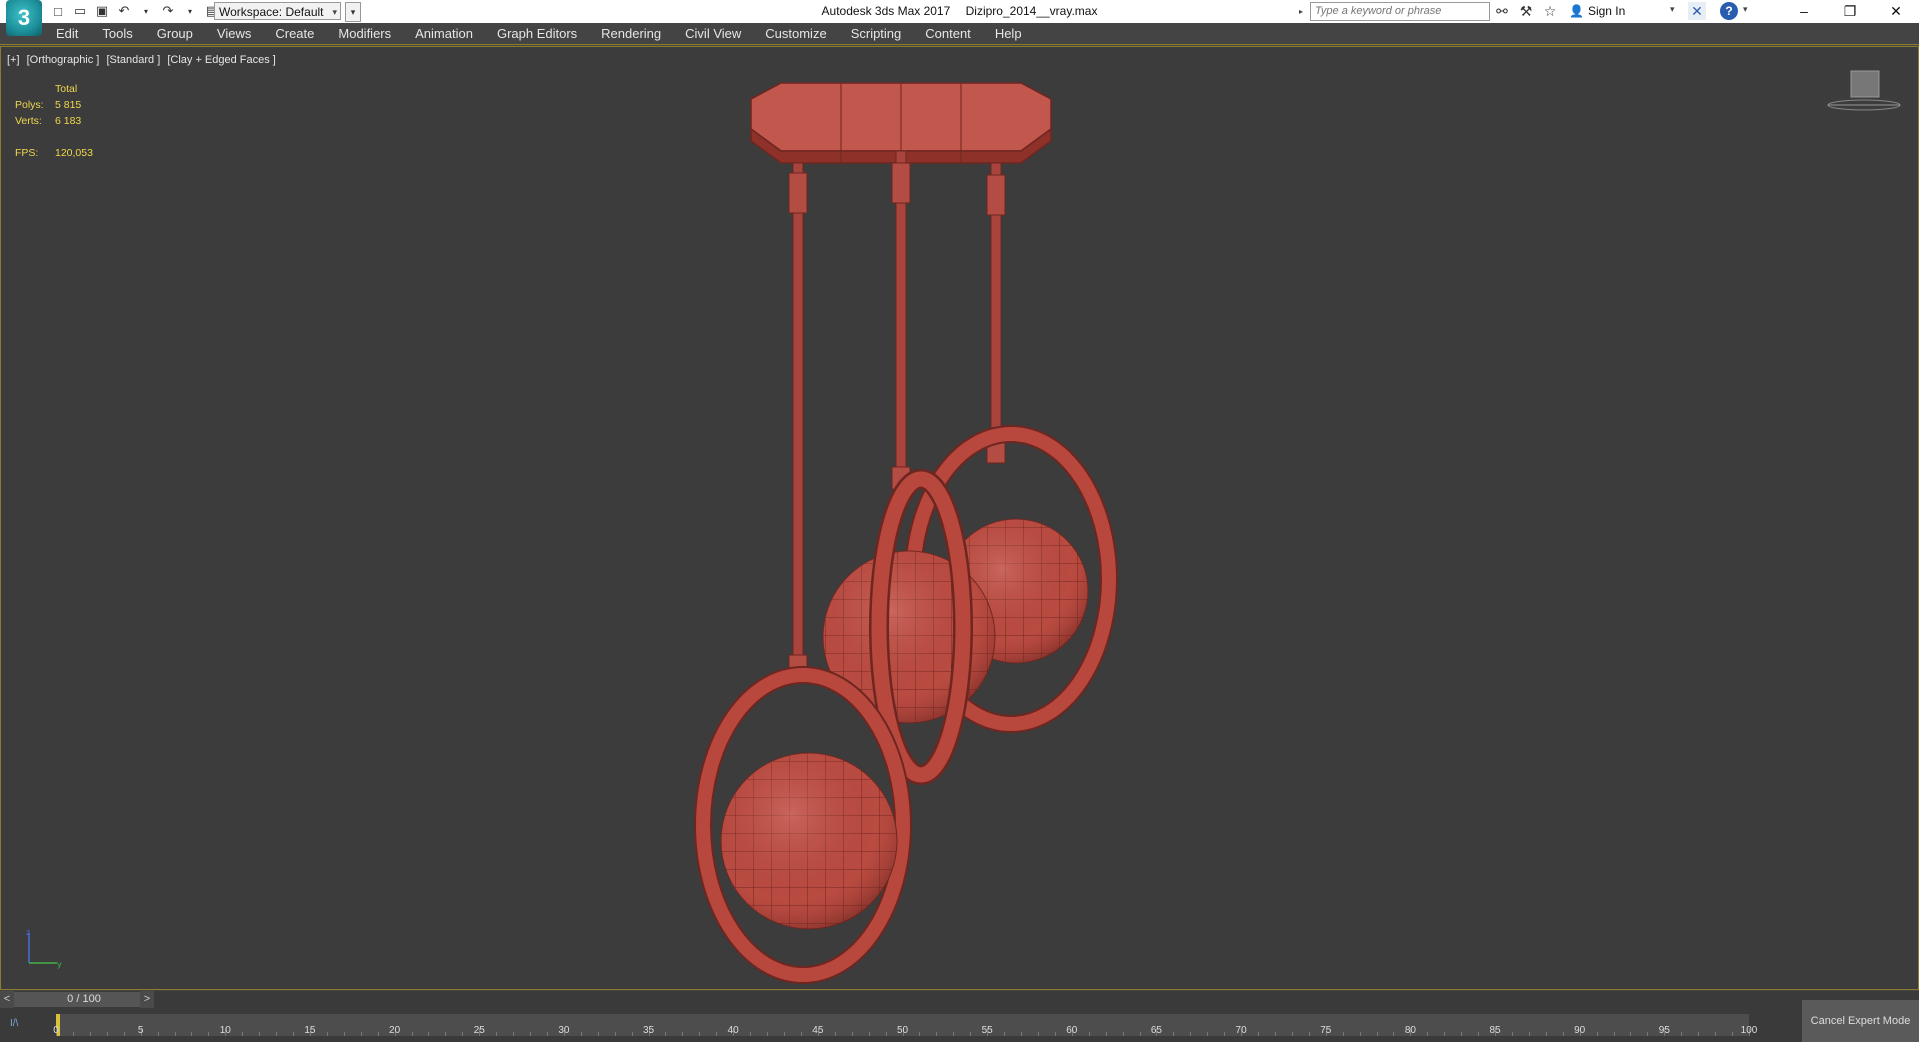  What do you see at coordinates (14, 1023) in the screenshot?
I see `curve-editor-icon: I/\` at bounding box center [14, 1023].